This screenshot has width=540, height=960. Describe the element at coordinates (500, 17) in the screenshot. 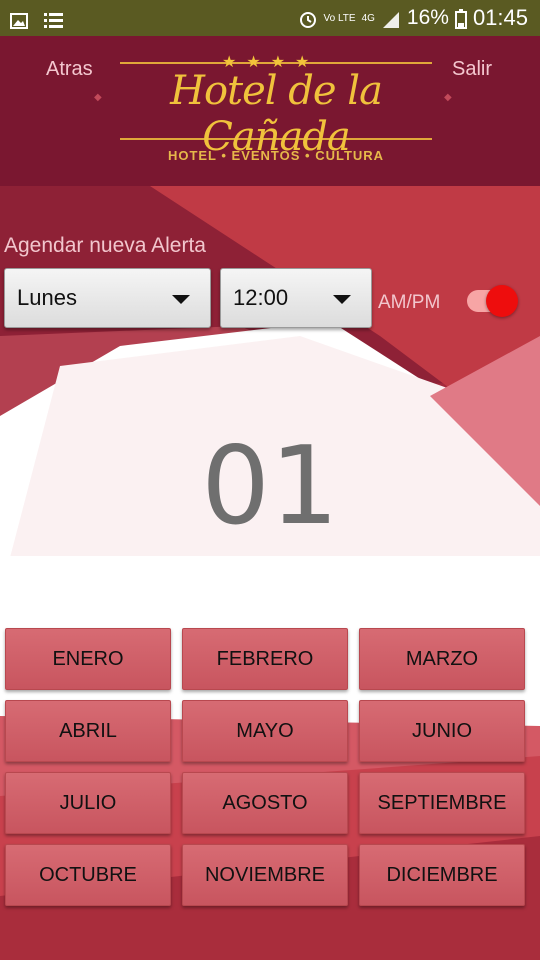

I see `clock: 01:45` at that location.